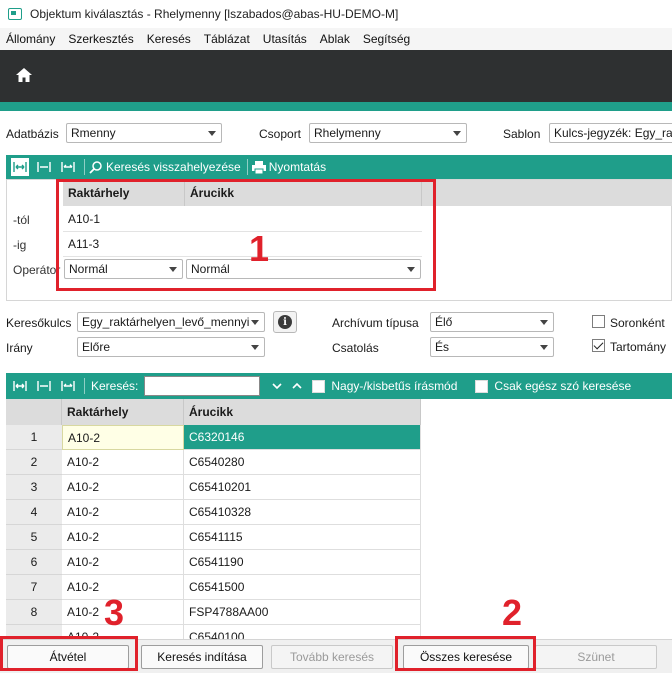 The width and height of the screenshot is (672, 673). What do you see at coordinates (144, 133) in the screenshot?
I see `database-select: Rmenny` at bounding box center [144, 133].